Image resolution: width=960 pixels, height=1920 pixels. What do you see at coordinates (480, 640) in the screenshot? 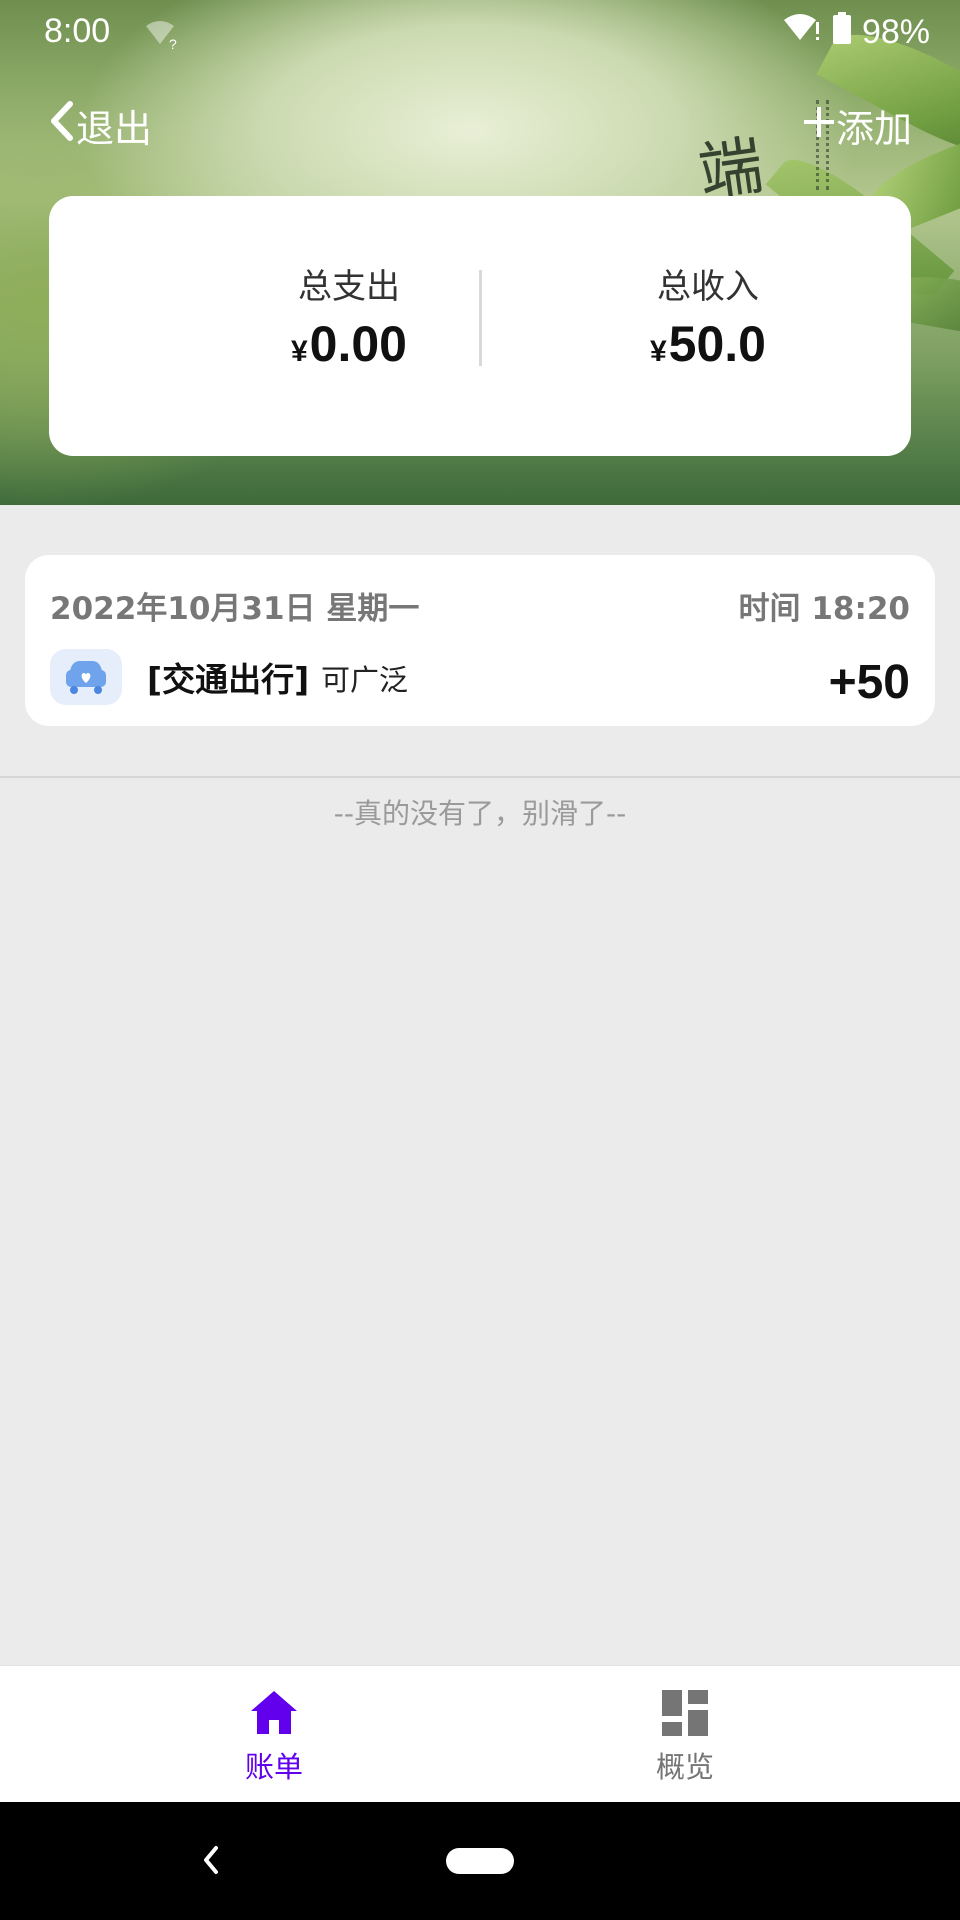
I see `record-card: 2022年10月31日 星期一 时间 18:20 [交通出行] 可广泛 +50` at bounding box center [480, 640].